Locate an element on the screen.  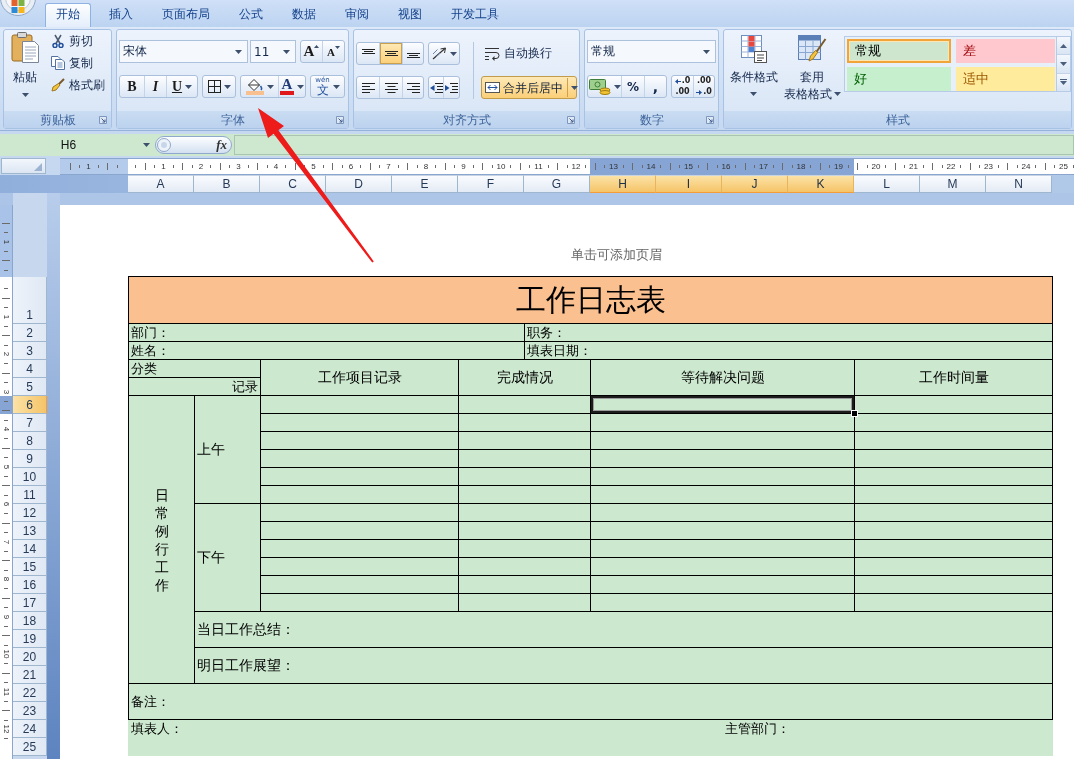
insert-function-button: fx is located at coordinates (221, 145).